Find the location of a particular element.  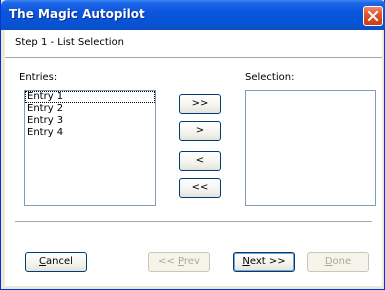

next-button: Next >> is located at coordinates (264, 262).